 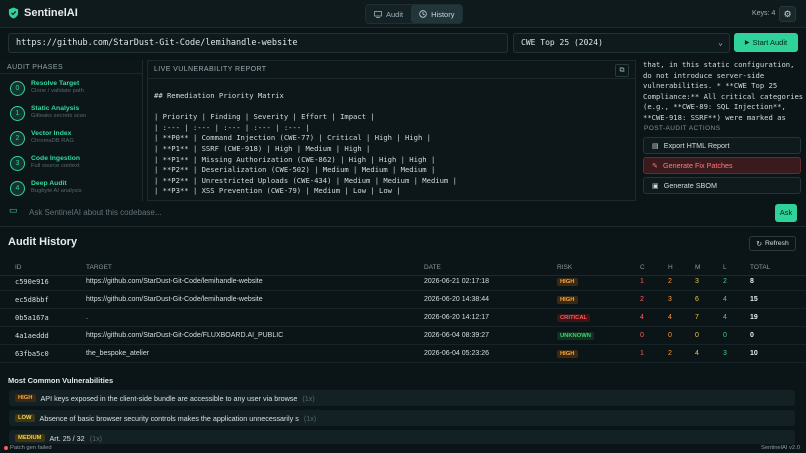 I want to click on phase-item: 3 Code Ingestion Full source context, so click(x=71, y=165).